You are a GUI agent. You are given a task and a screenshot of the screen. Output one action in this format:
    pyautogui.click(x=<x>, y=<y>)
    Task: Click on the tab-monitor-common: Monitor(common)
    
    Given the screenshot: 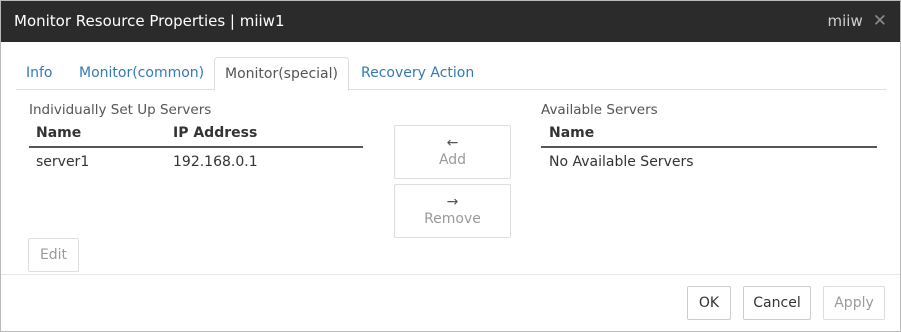 What is the action you would take?
    pyautogui.click(x=141, y=73)
    